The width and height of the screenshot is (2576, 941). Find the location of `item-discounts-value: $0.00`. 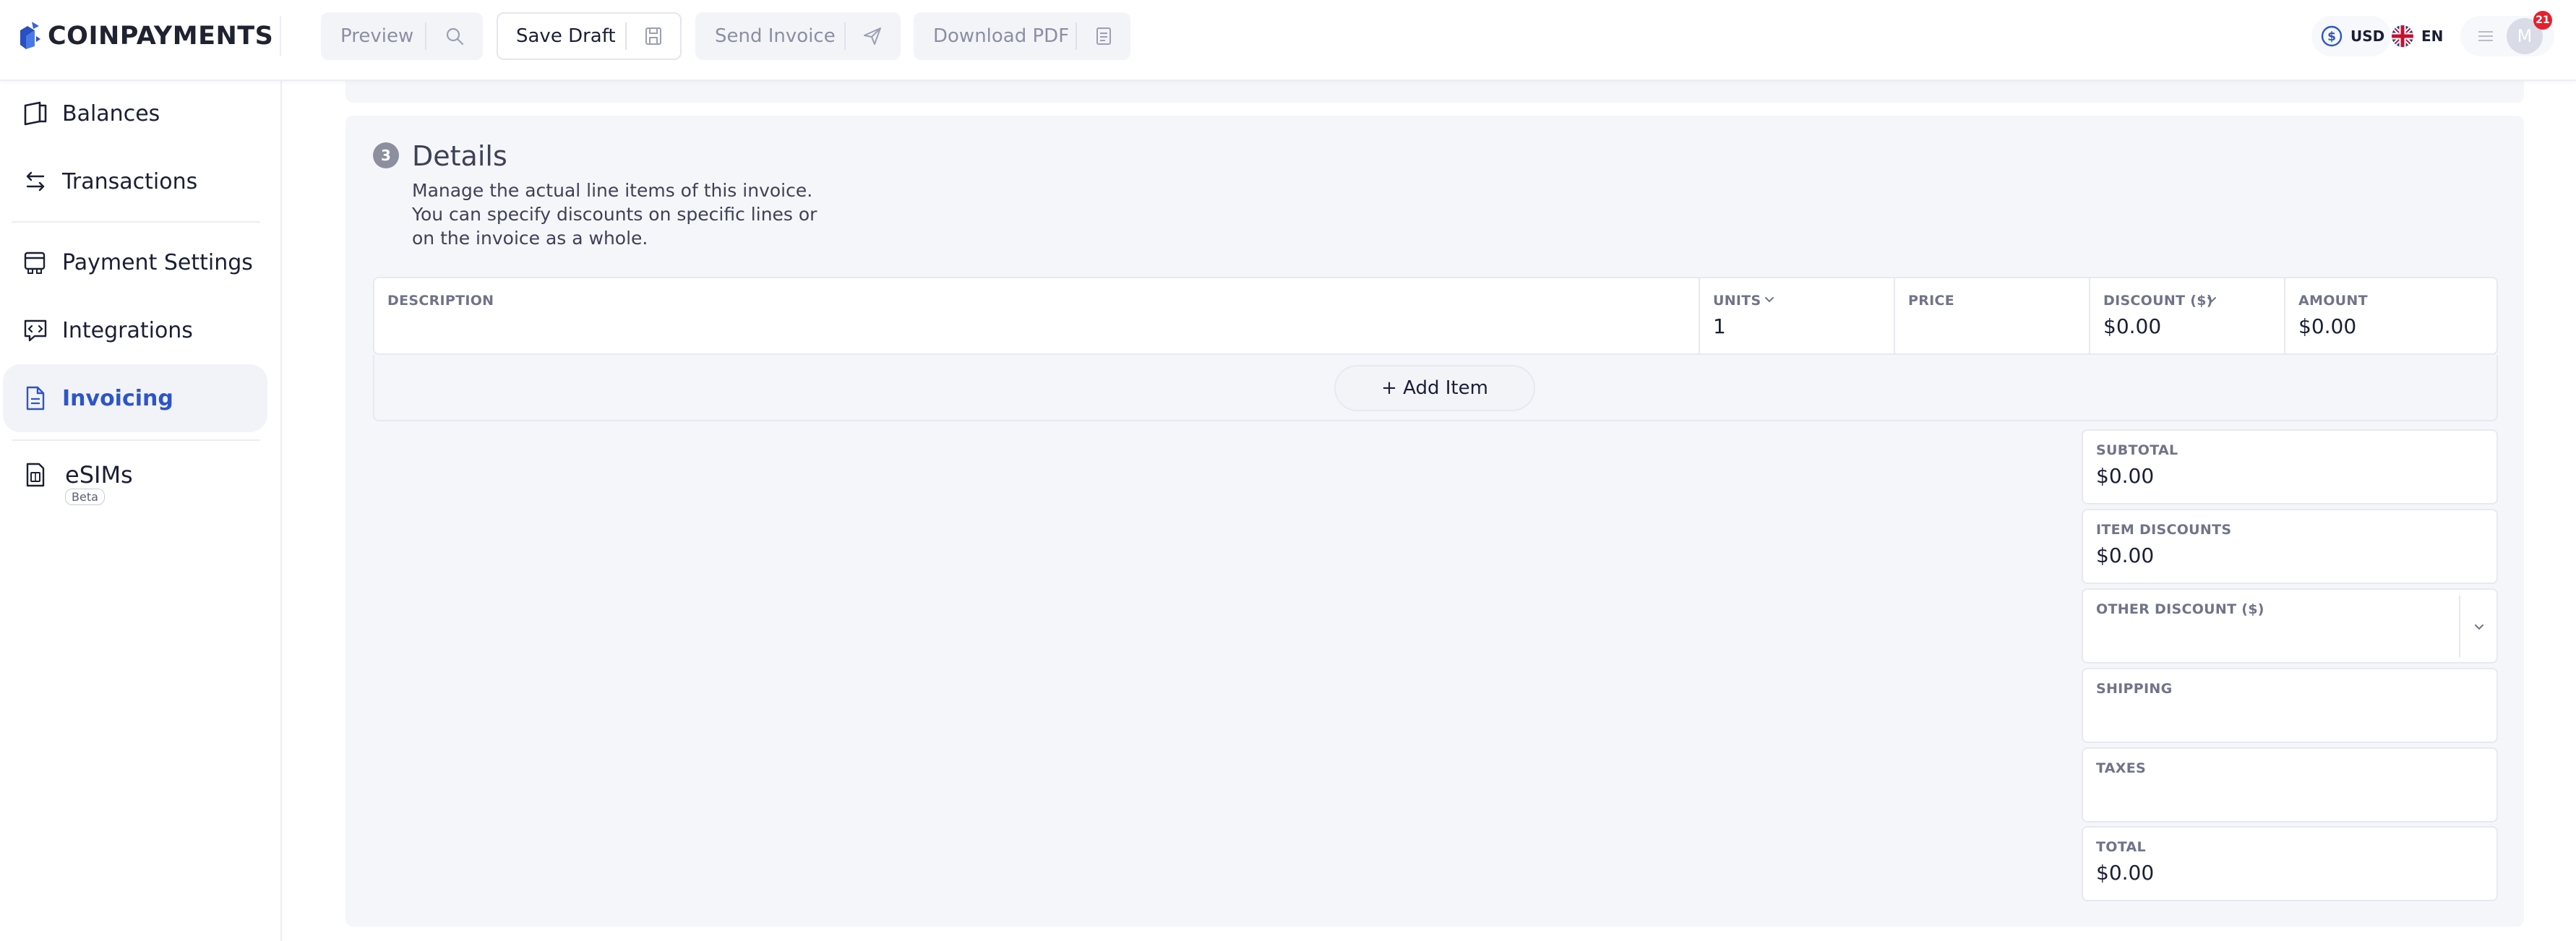

item-discounts-value: $0.00 is located at coordinates (2125, 555).